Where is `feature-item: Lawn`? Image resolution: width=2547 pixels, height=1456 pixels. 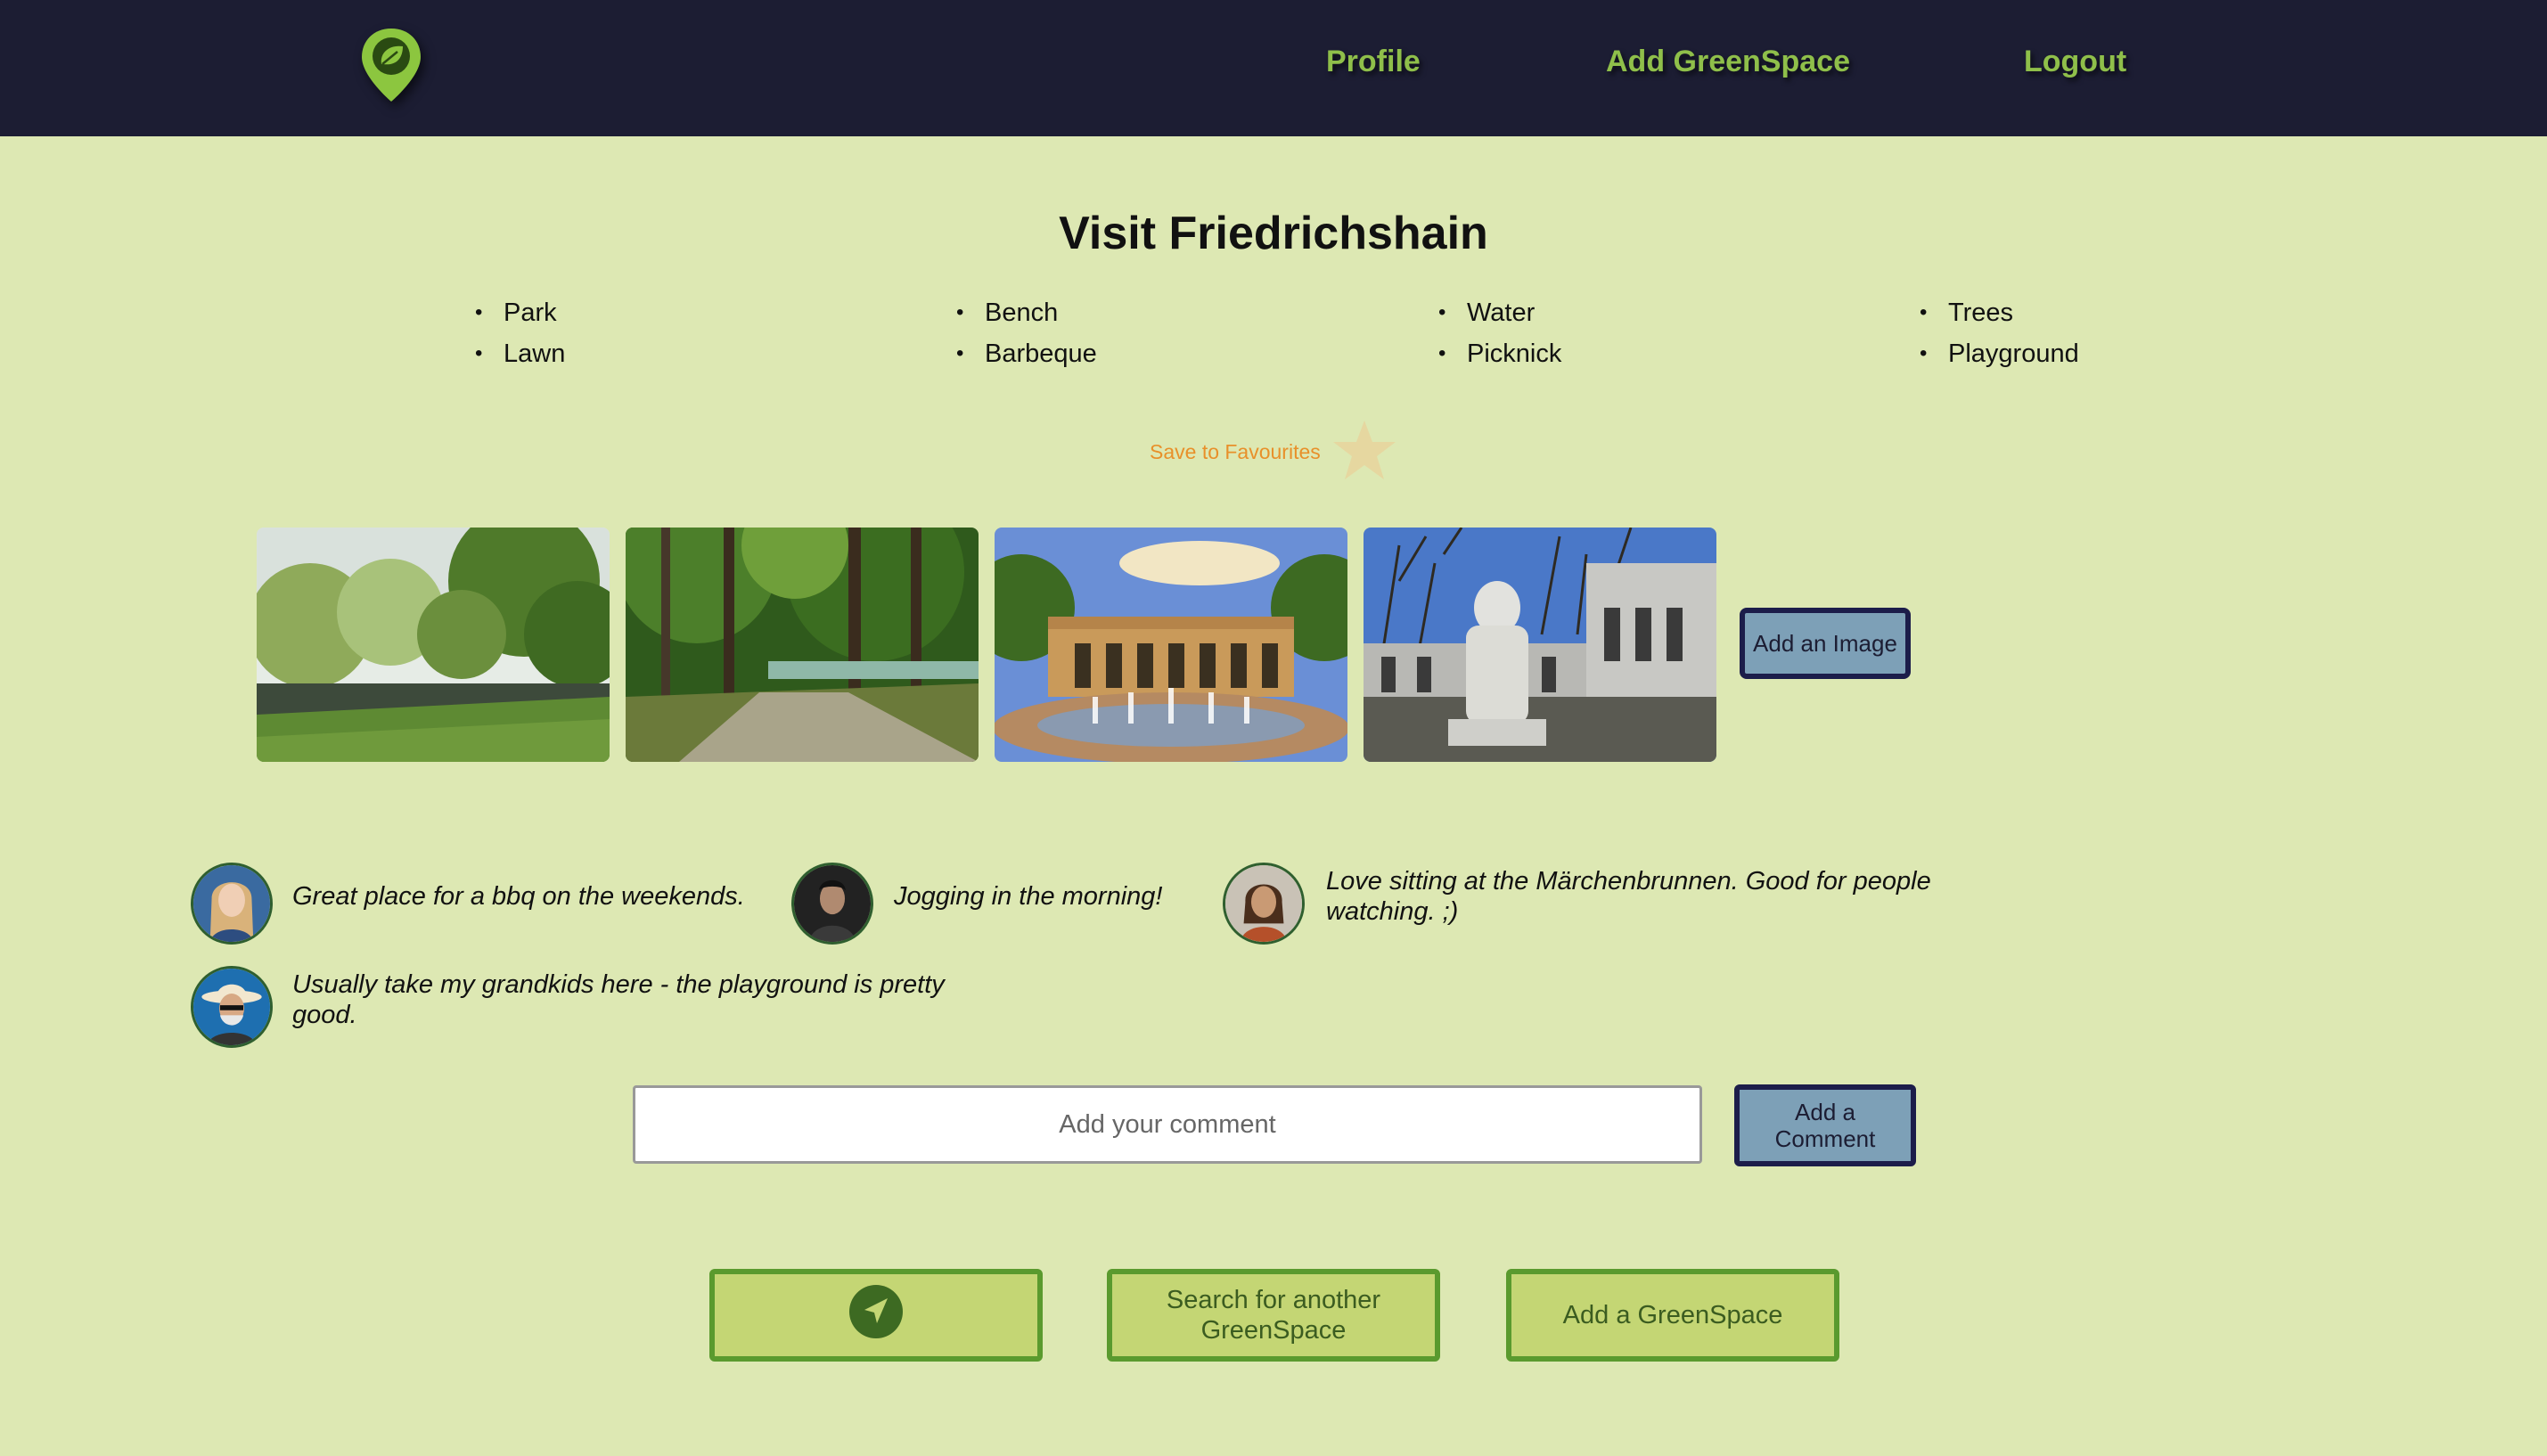 feature-item: Lawn is located at coordinates (520, 353).